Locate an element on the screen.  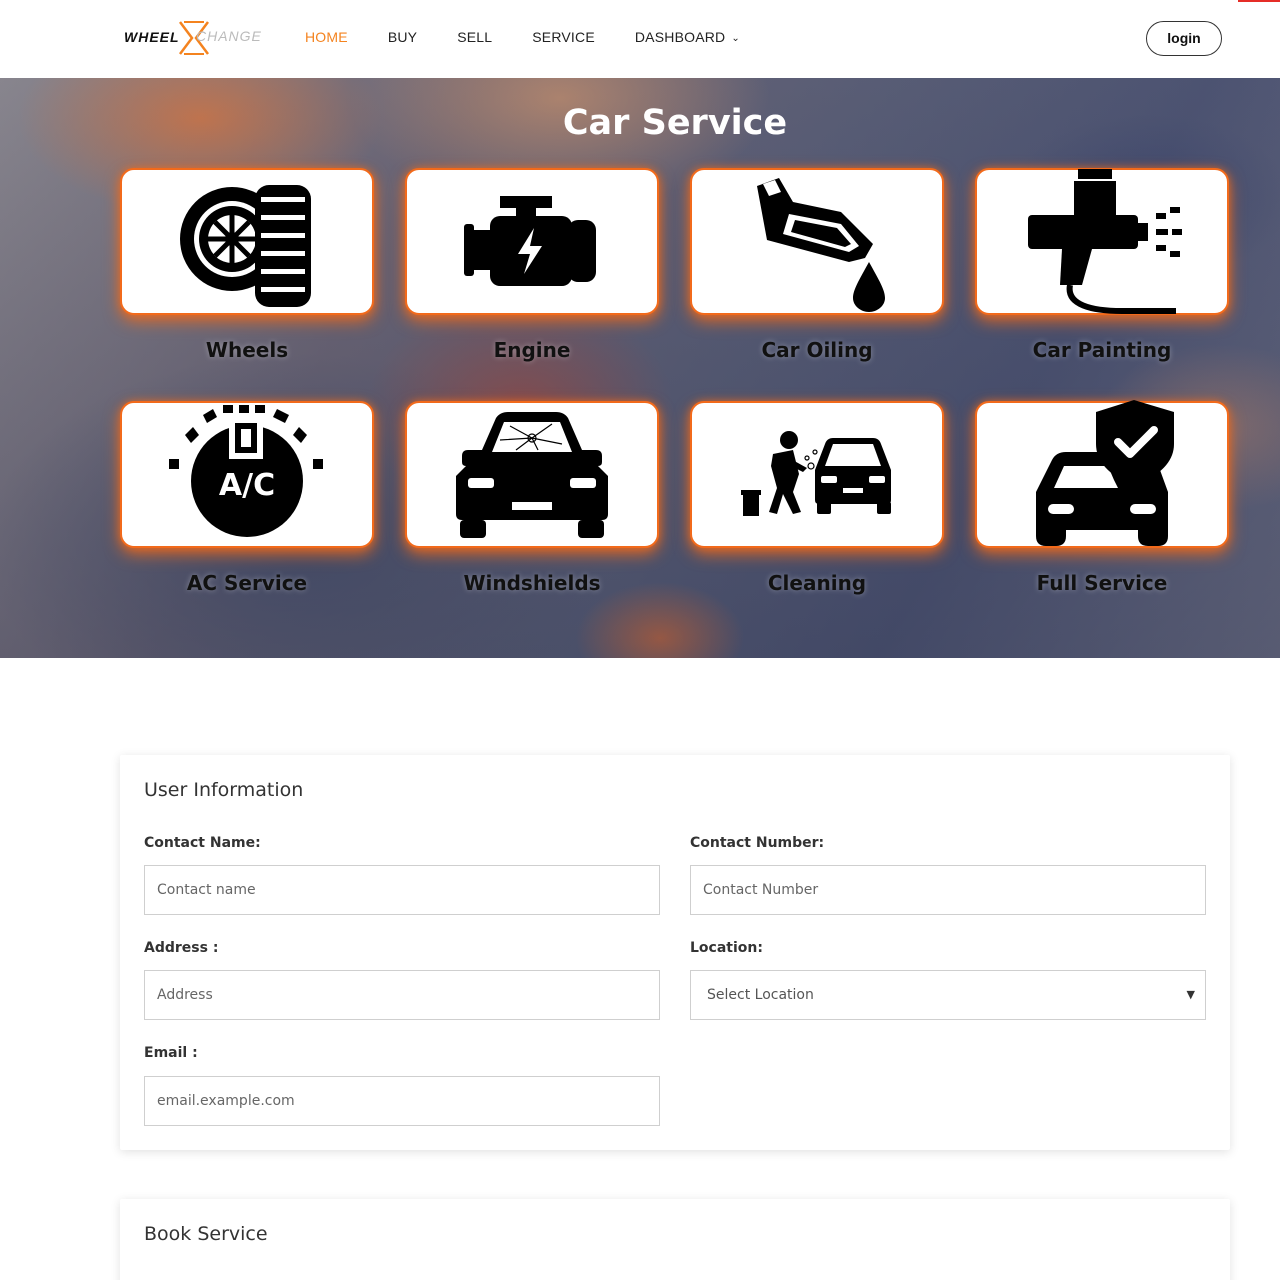
wheelxchange-logo: WHEEL CHANGE is located at coordinates (196, 39).